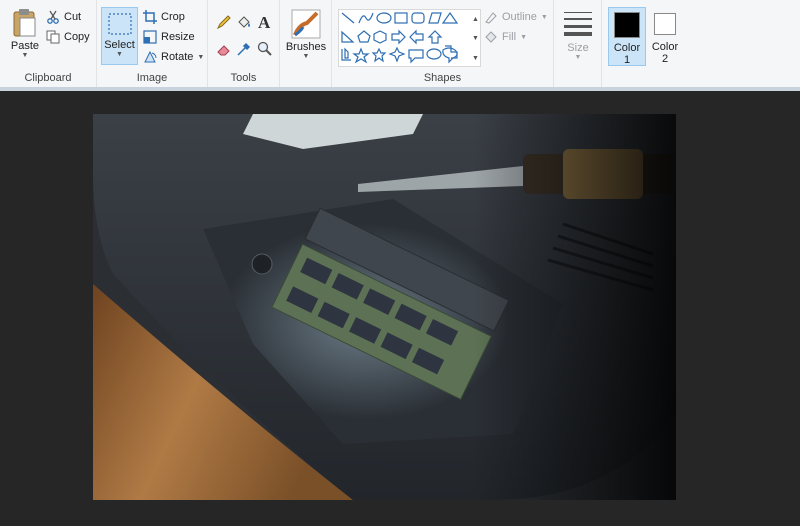 This screenshot has height=526, width=800. What do you see at coordinates (400, 89) in the screenshot?
I see `ribbon-border` at bounding box center [400, 89].